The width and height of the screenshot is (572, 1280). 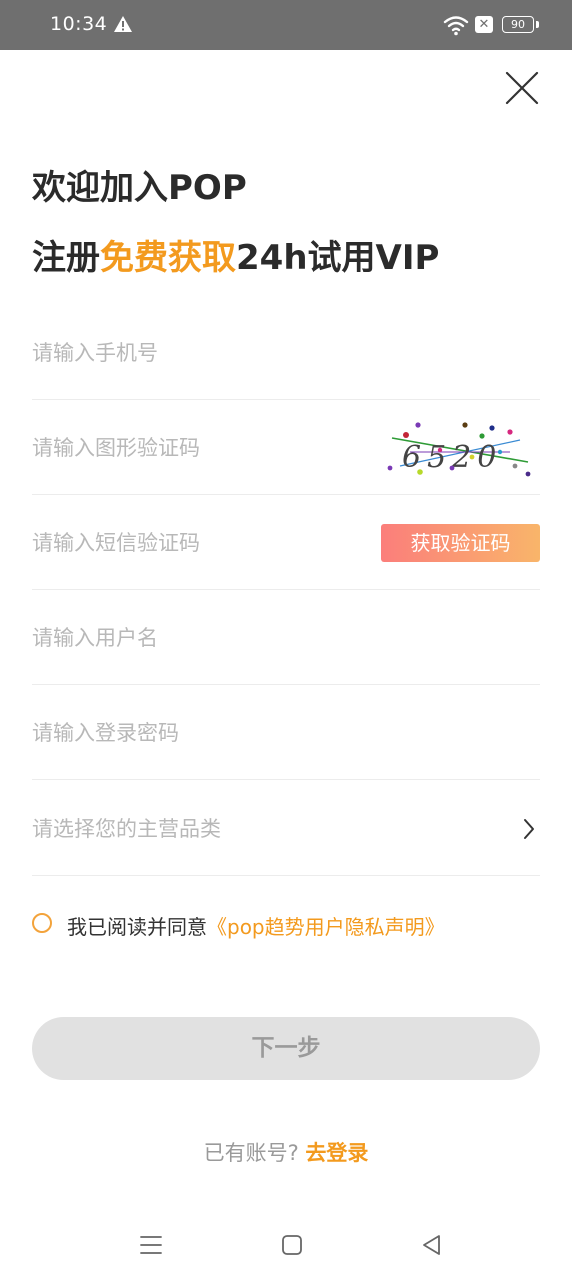 I want to click on username-input, so click(x=197, y=638).